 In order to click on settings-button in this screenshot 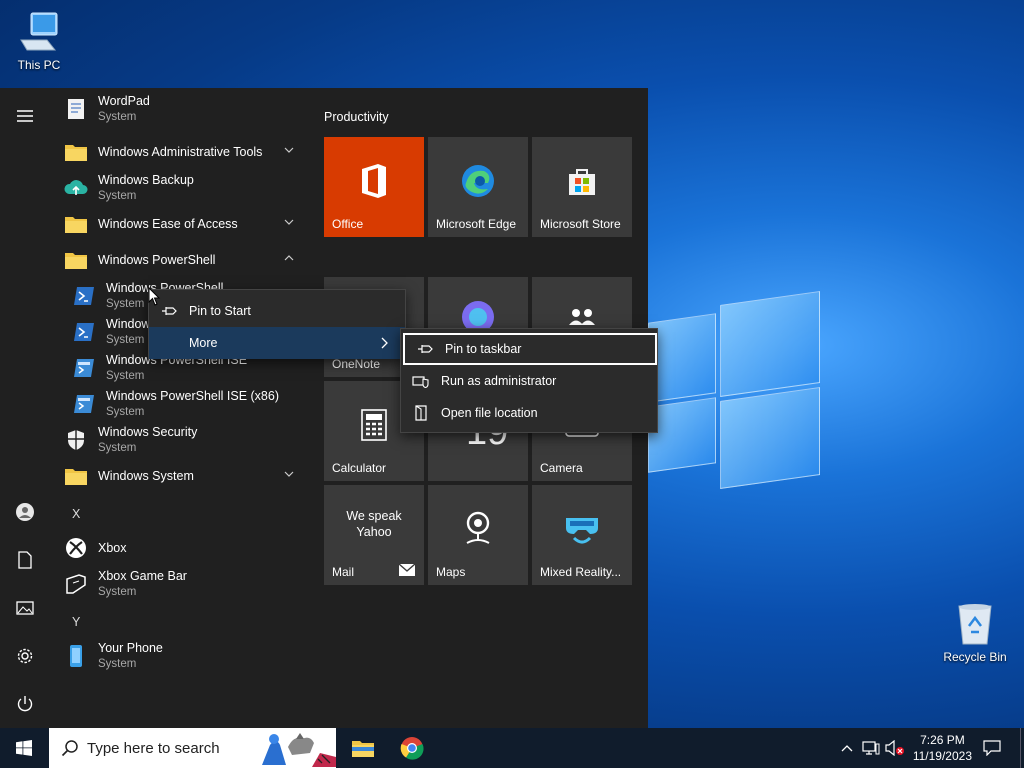, I will do `click(25, 656)`.